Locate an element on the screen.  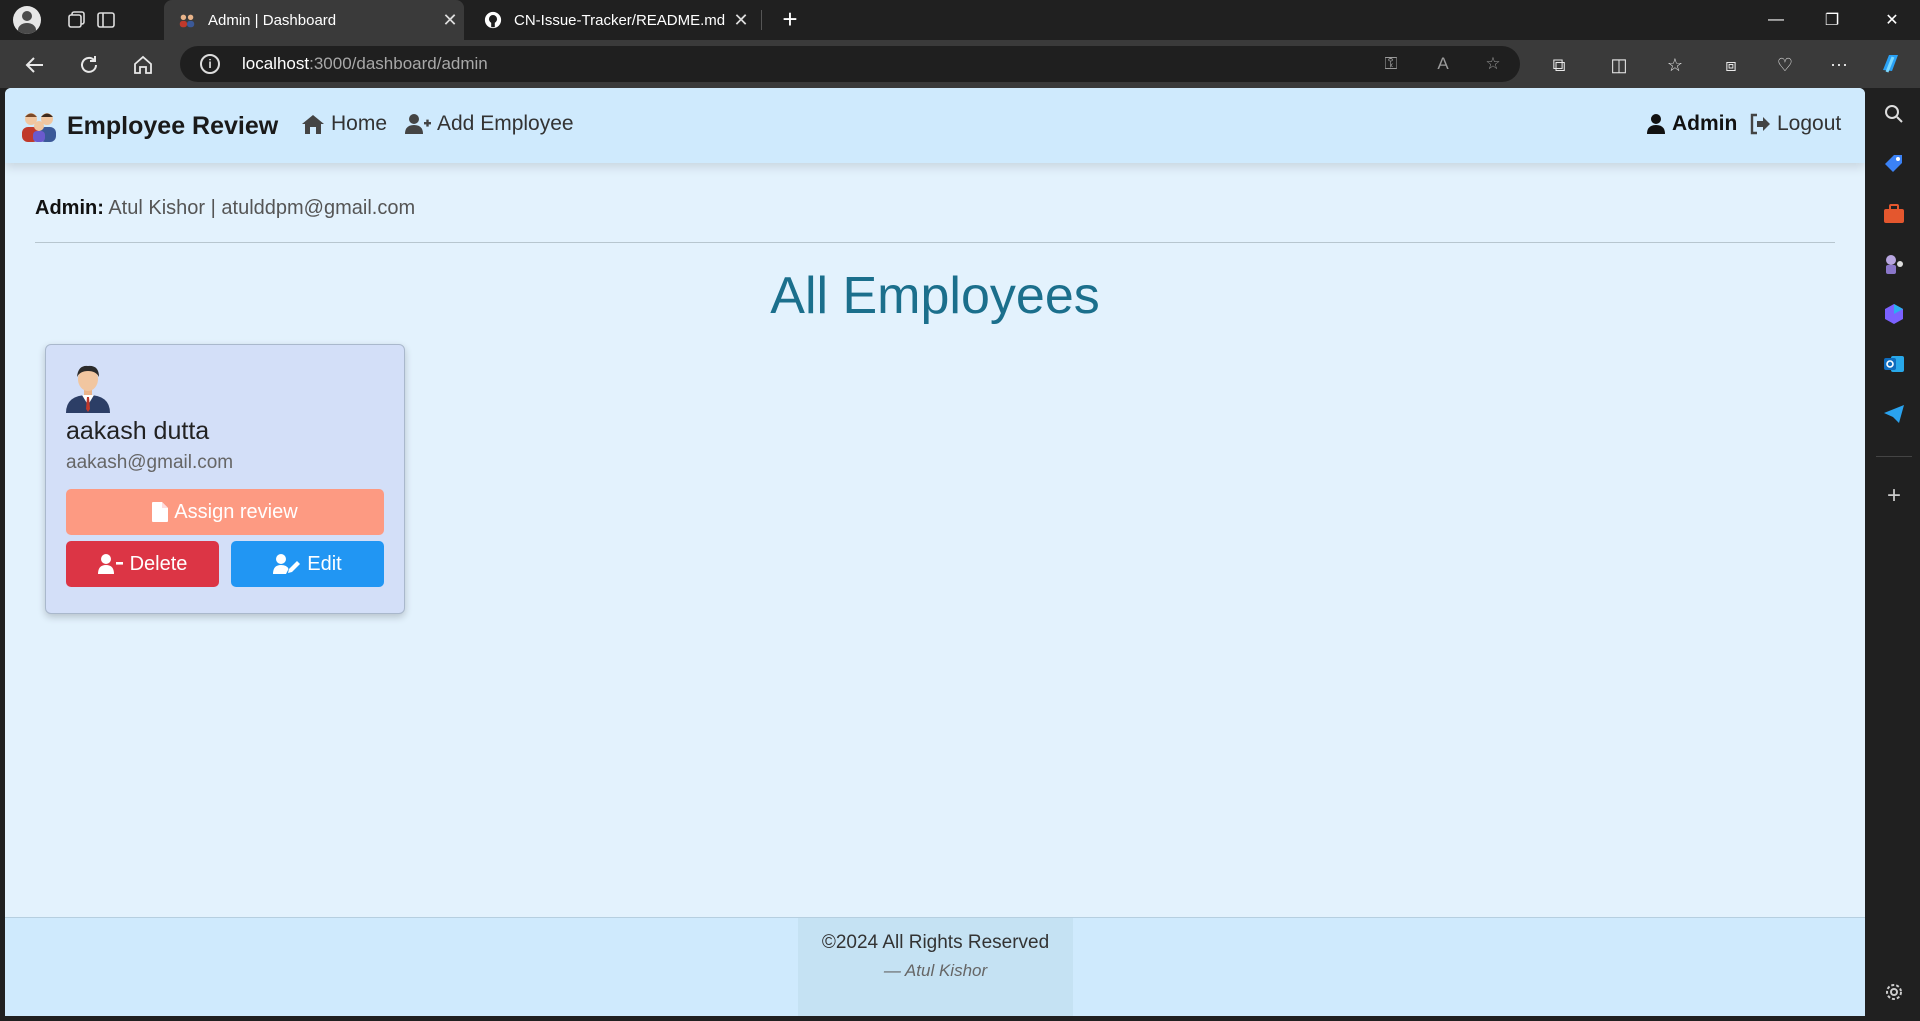
delete-button: Delete is located at coordinates (142, 564).